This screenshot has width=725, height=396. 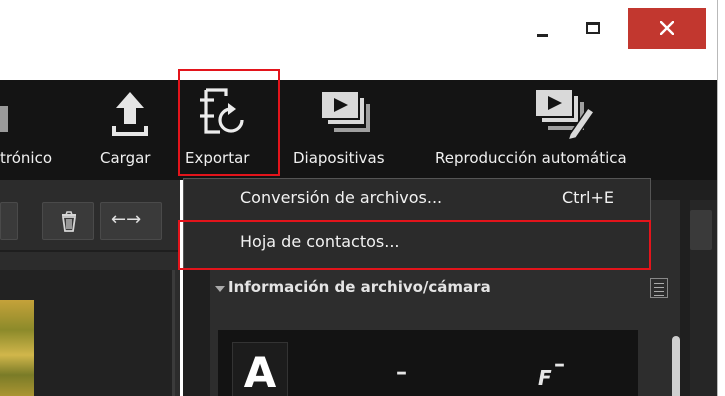 What do you see at coordinates (17, 348) in the screenshot?
I see `photo-thumbnail` at bounding box center [17, 348].